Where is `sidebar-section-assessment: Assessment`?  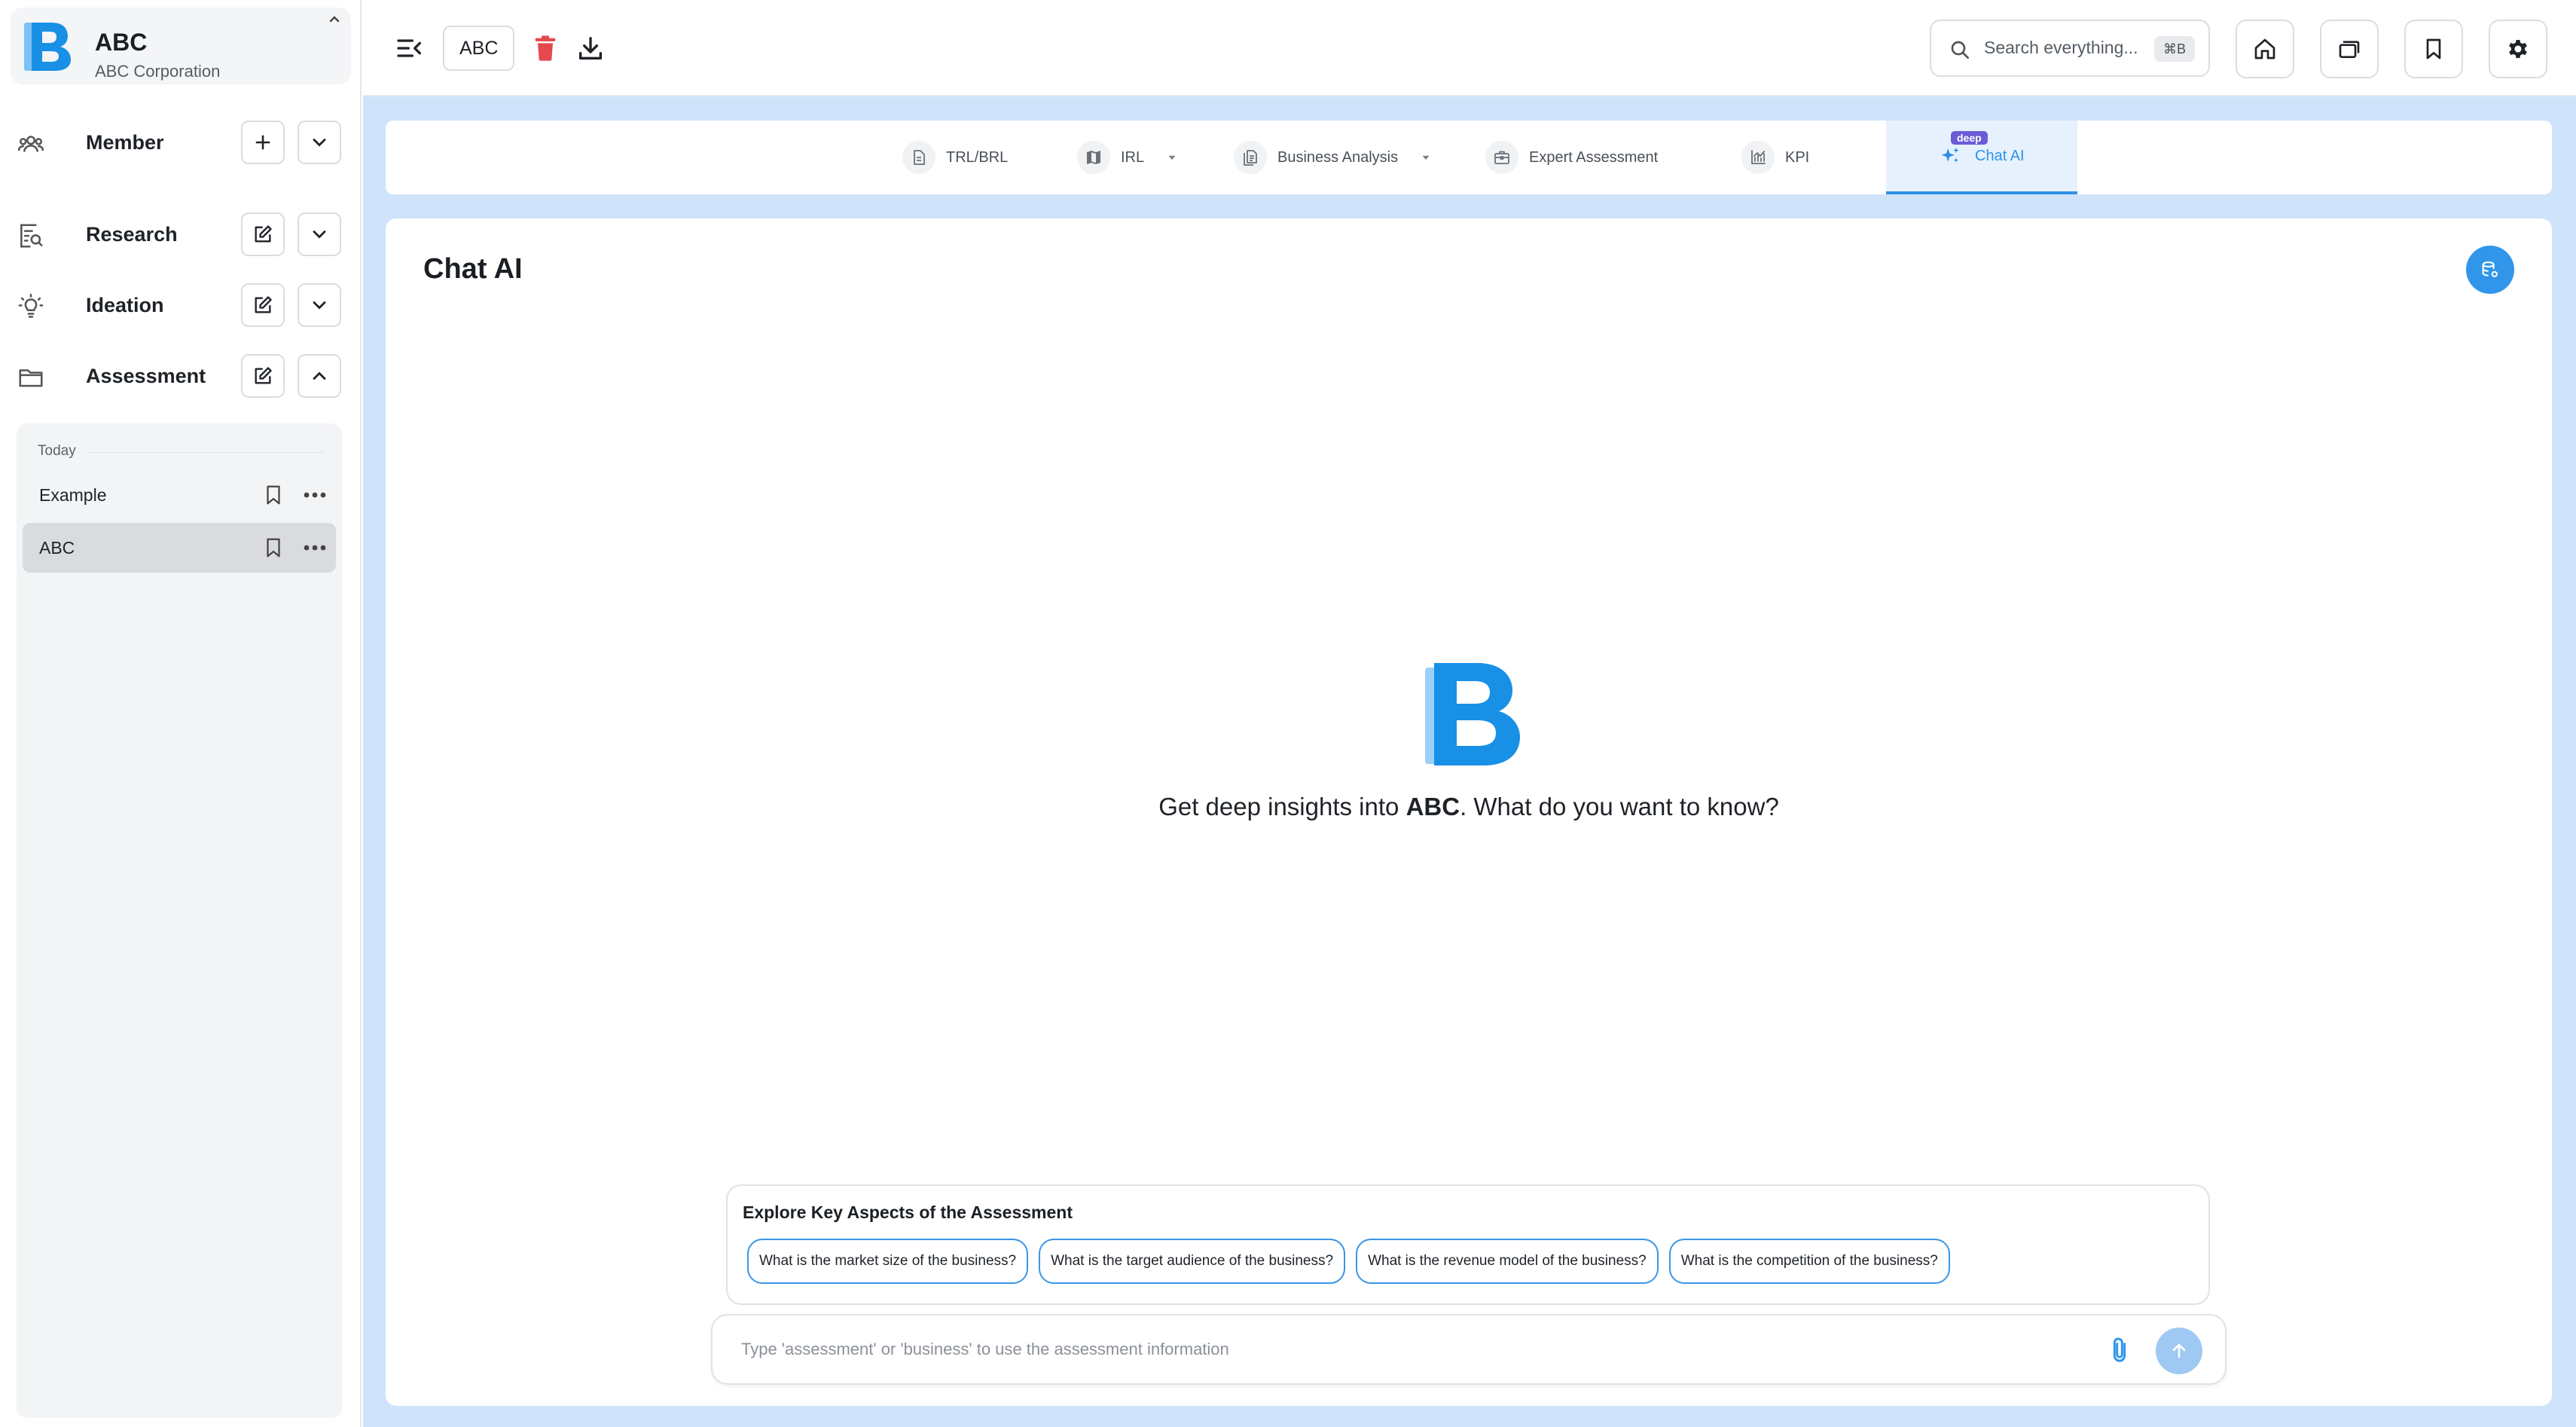 sidebar-section-assessment: Assessment is located at coordinates (181, 376).